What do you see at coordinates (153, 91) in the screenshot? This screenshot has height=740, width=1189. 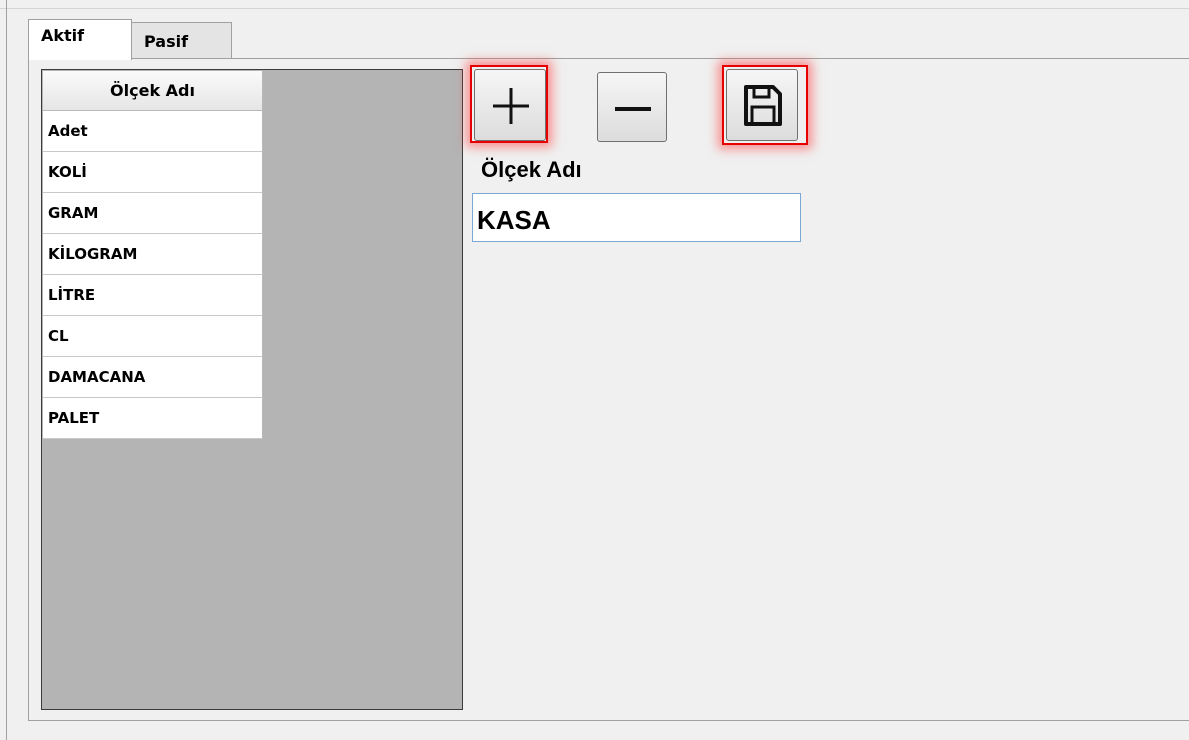 I see `grid-column-header: Ölçek Adı` at bounding box center [153, 91].